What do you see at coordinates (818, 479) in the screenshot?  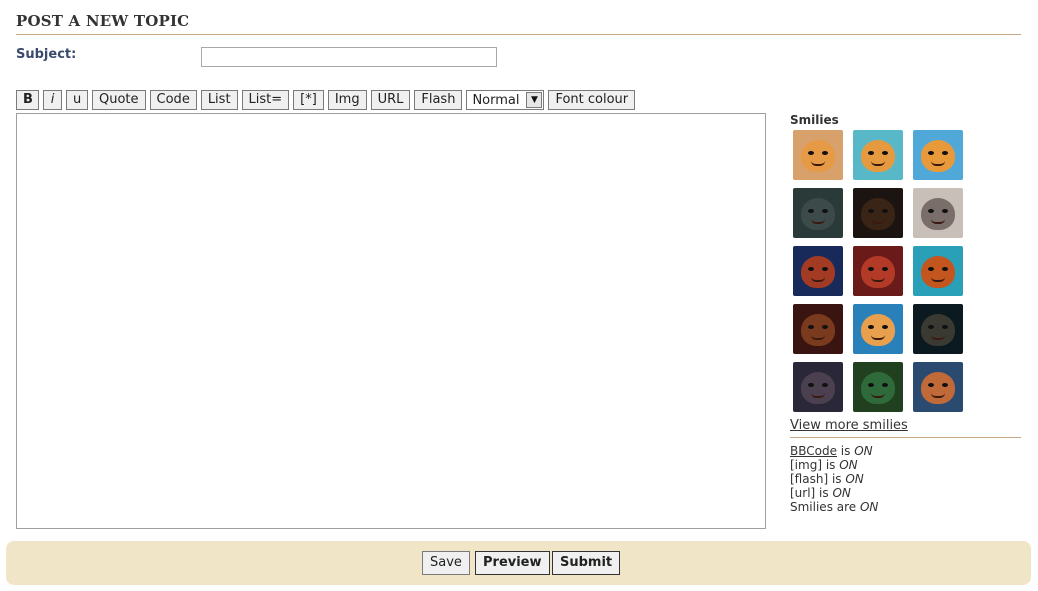 I see `flash-status-label: [flash] is` at bounding box center [818, 479].